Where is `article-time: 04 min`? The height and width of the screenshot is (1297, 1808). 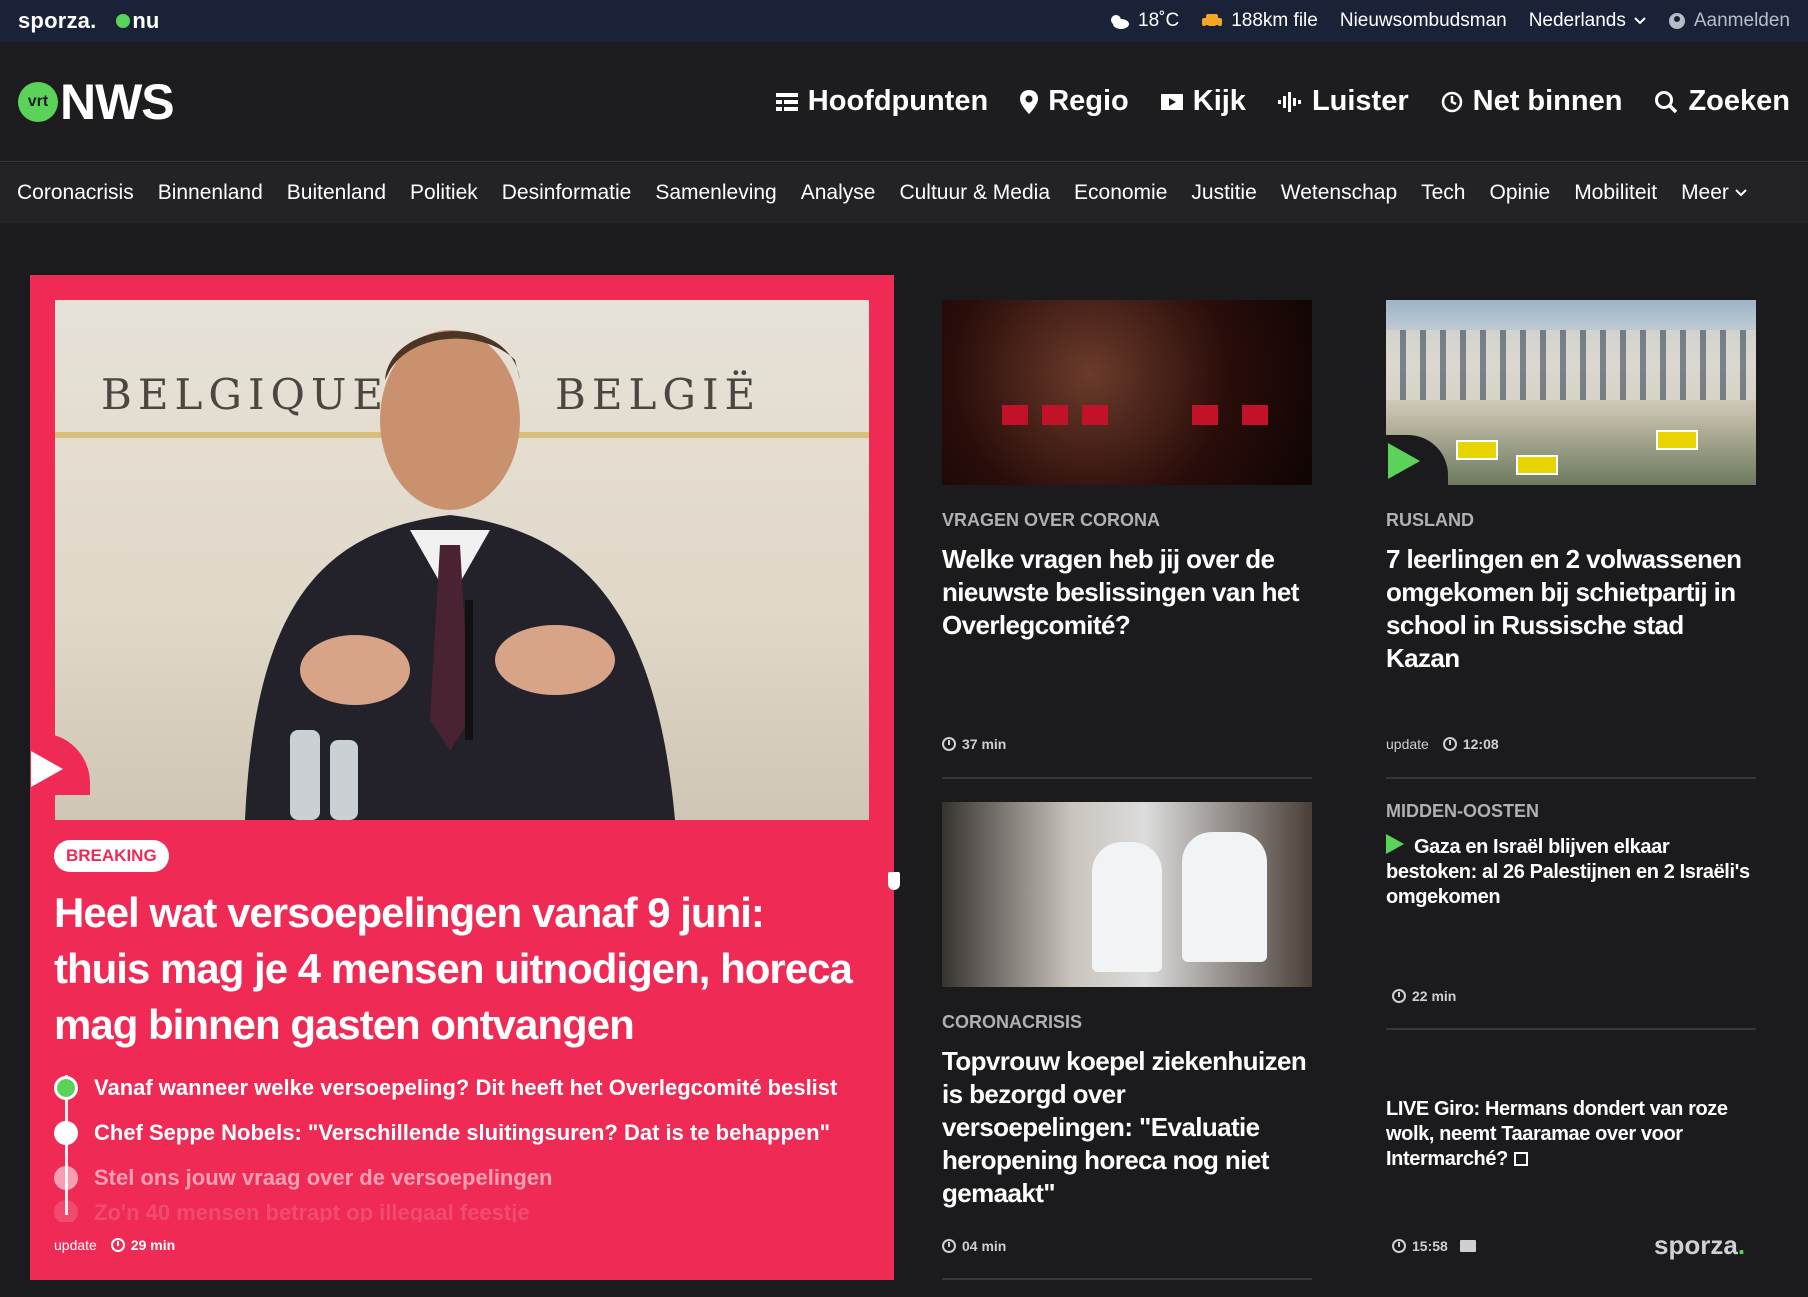 article-time: 04 min is located at coordinates (974, 1246).